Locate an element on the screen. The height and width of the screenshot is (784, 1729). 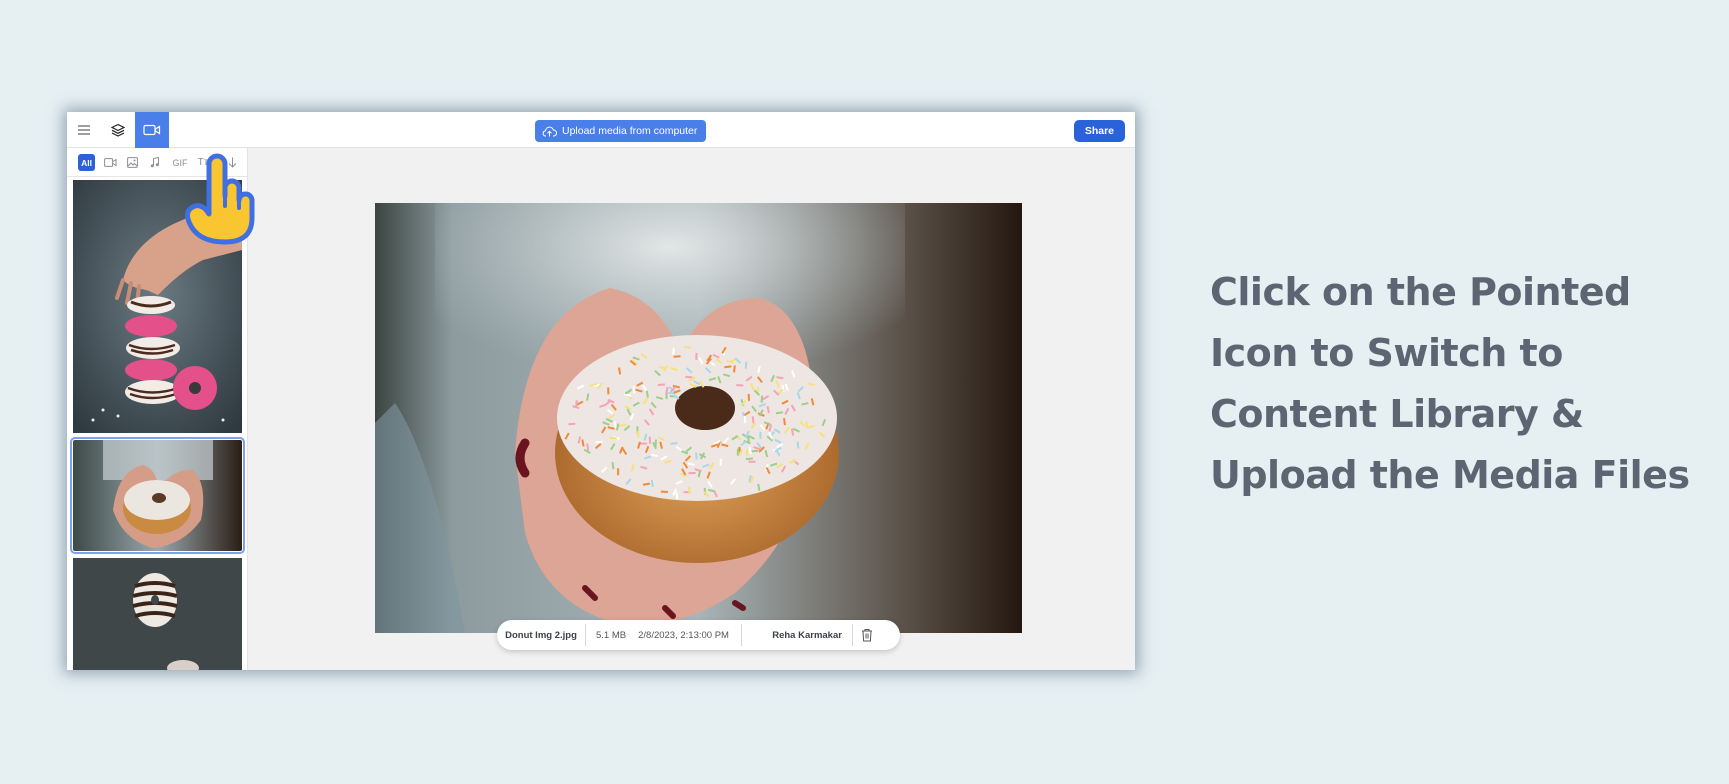
upload-media-label: Upload media from computer is located at coordinates (630, 131).